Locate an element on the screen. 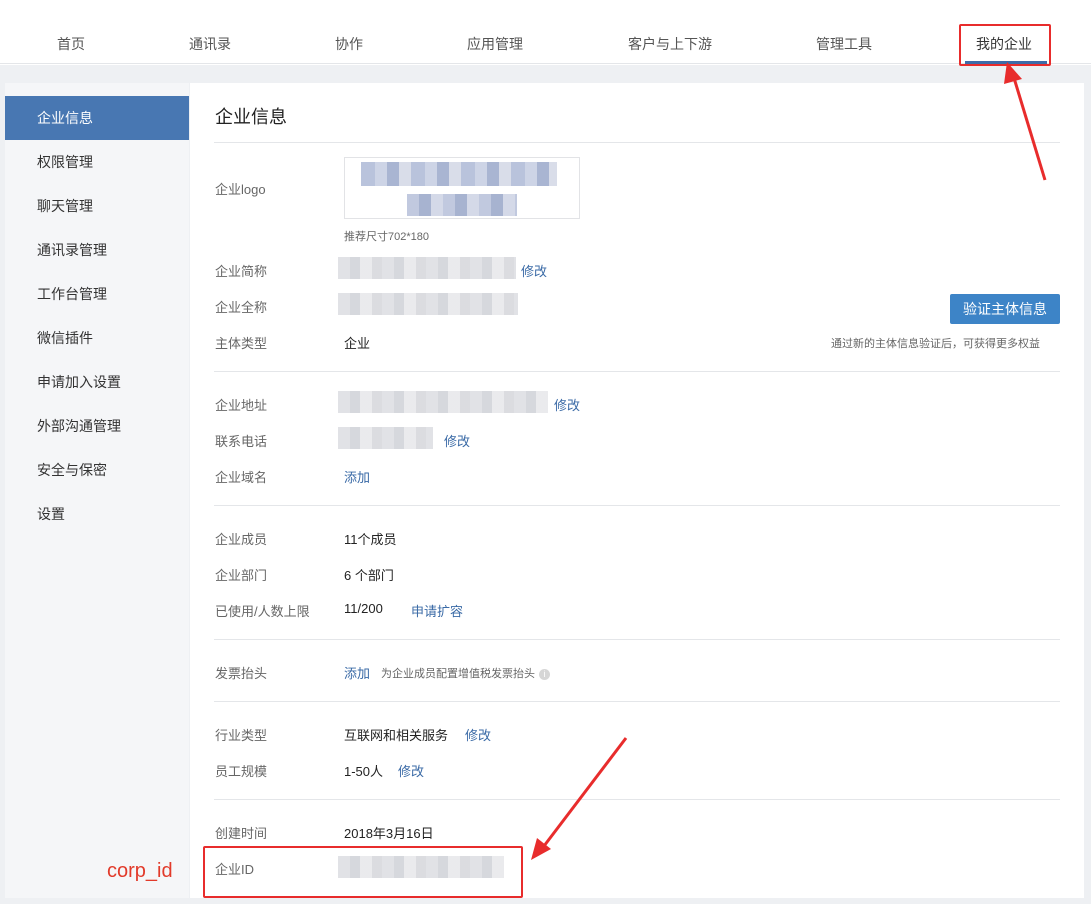 Image resolution: width=1091 pixels, height=904 pixels. industry-label: 行业类型 is located at coordinates (241, 735).